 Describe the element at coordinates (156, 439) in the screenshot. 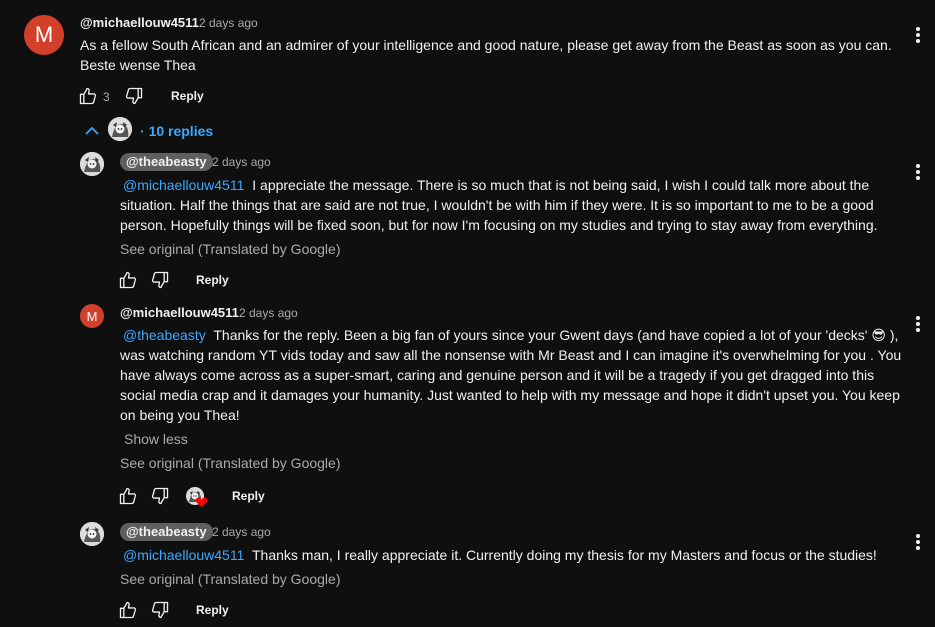

I see `show-less-link: Show less` at that location.